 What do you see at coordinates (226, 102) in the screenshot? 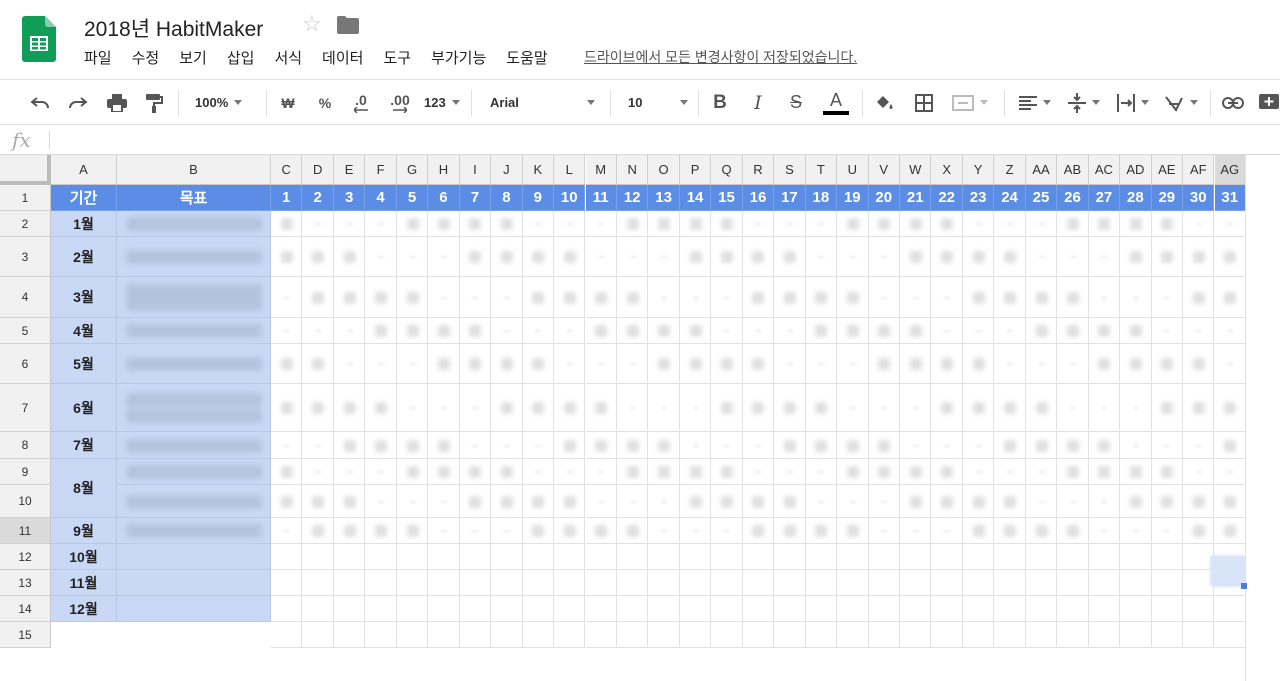
I see `zoom-select: 100%` at bounding box center [226, 102].